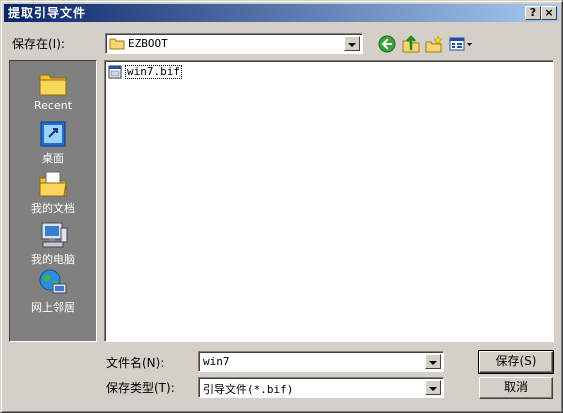 The height and width of the screenshot is (413, 563). Describe the element at coordinates (115, 73) in the screenshot. I see `file-icon` at that location.